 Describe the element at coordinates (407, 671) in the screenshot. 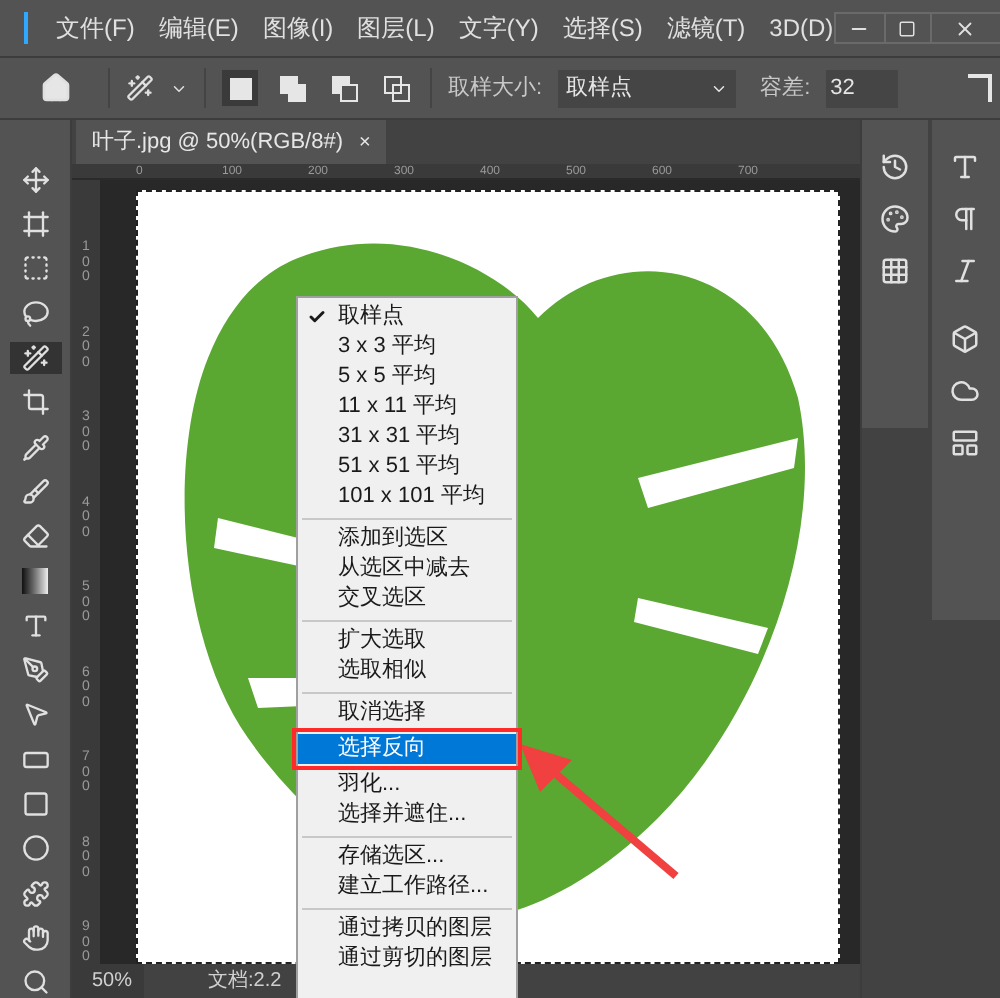

I see `menu-option: 选取相似` at that location.